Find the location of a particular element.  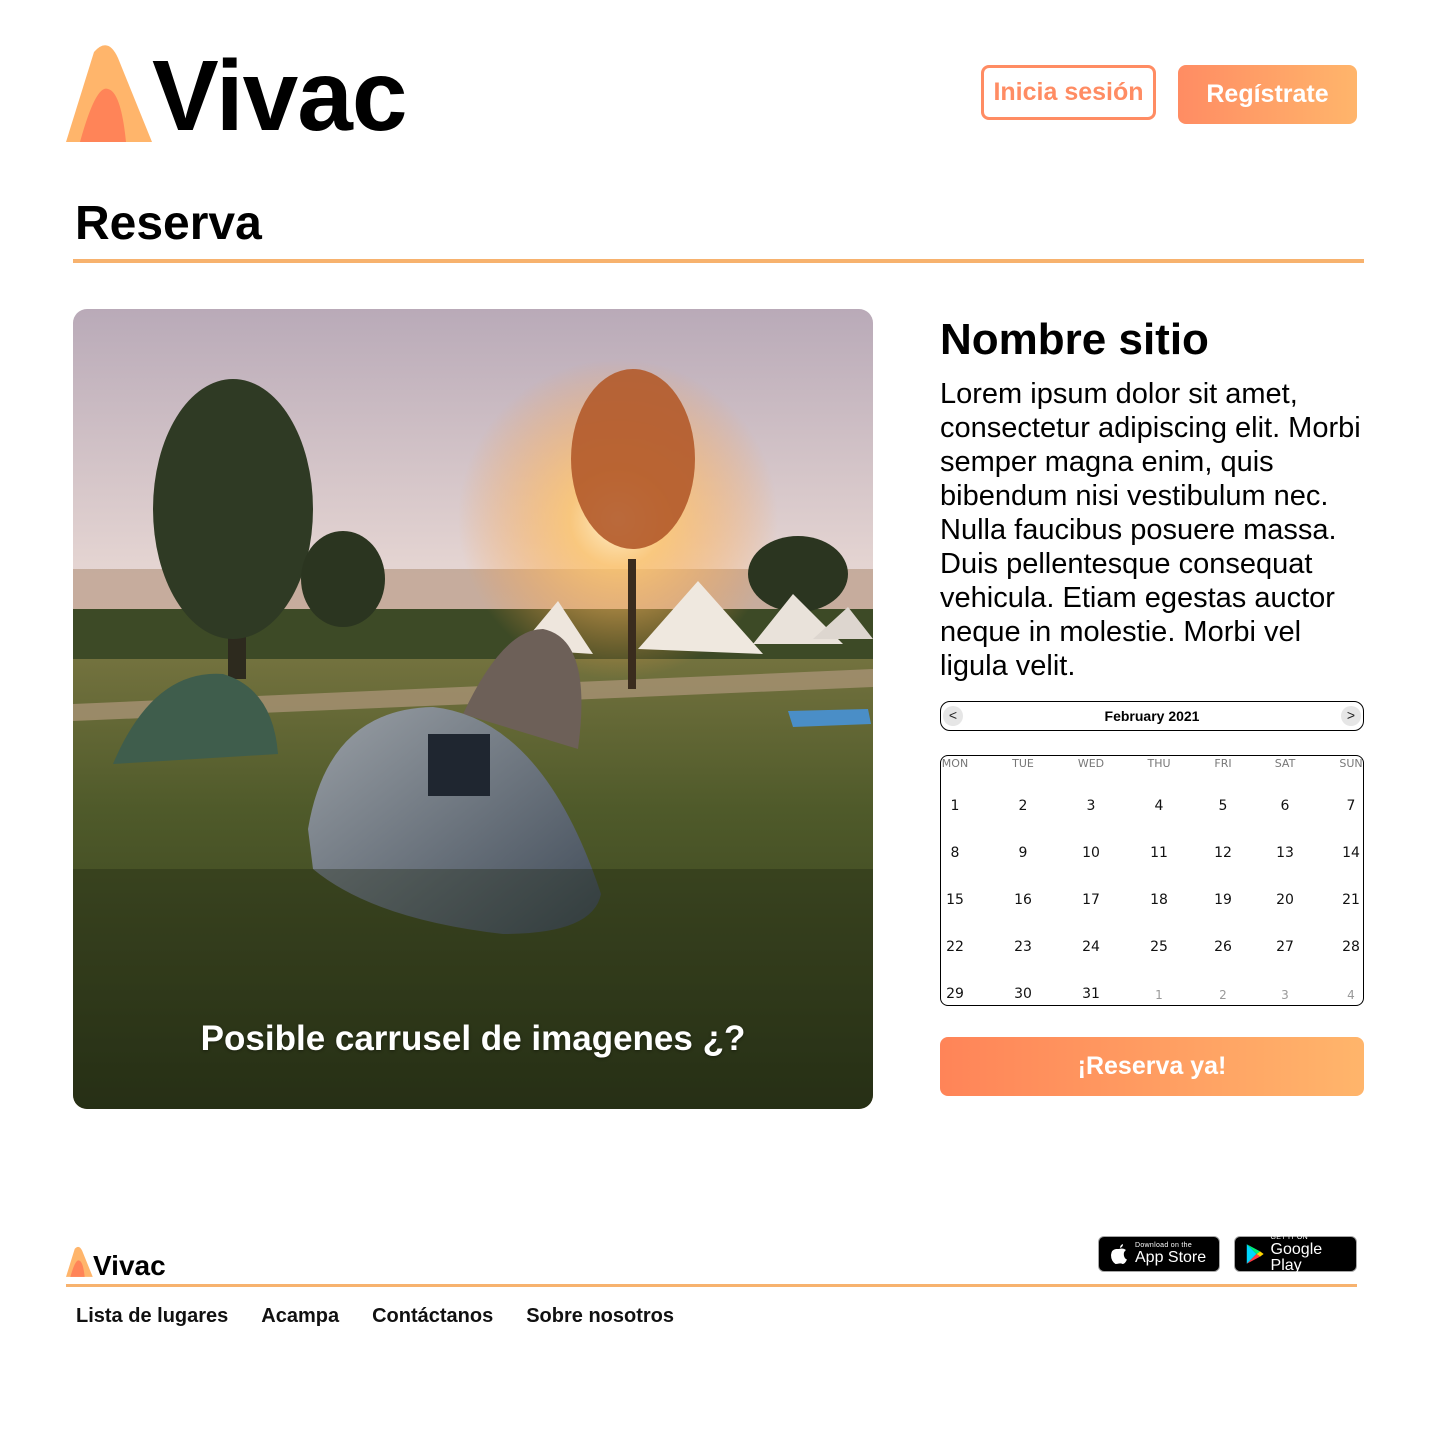

calendar-day: 12 is located at coordinates (1223, 853).